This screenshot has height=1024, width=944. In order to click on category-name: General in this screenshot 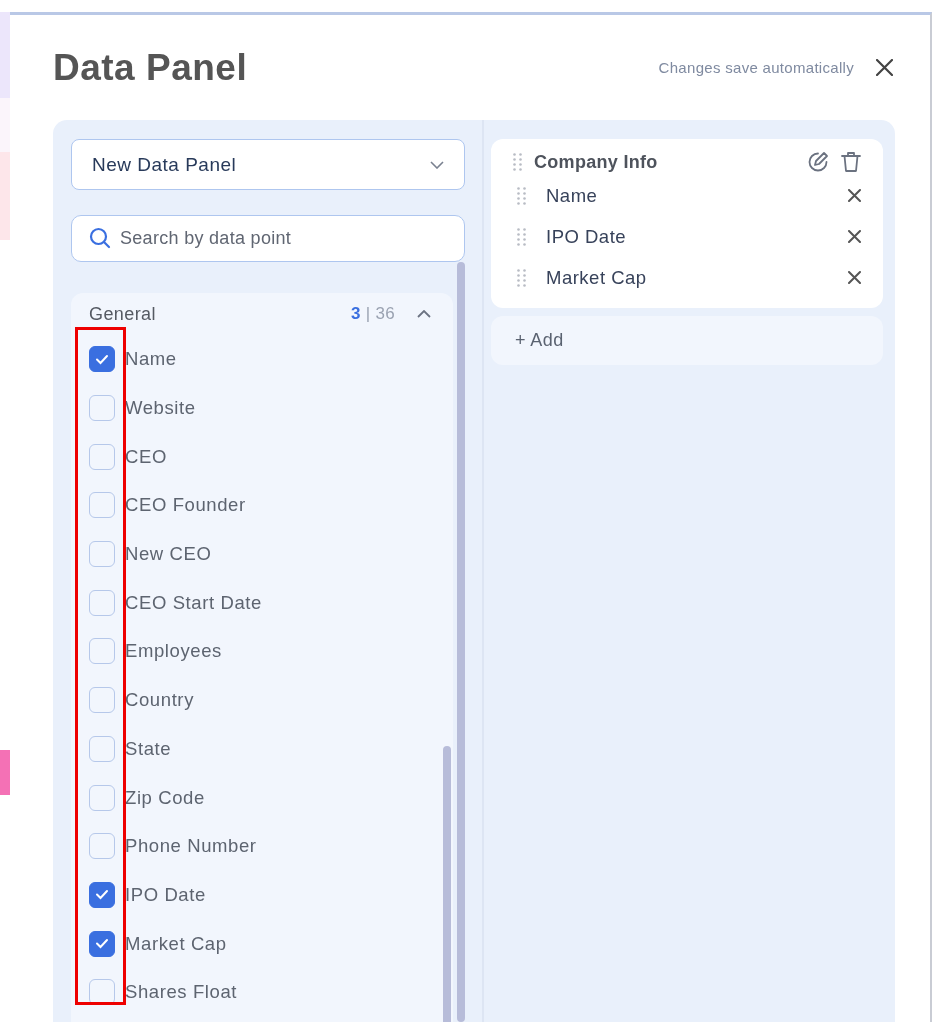, I will do `click(123, 314)`.